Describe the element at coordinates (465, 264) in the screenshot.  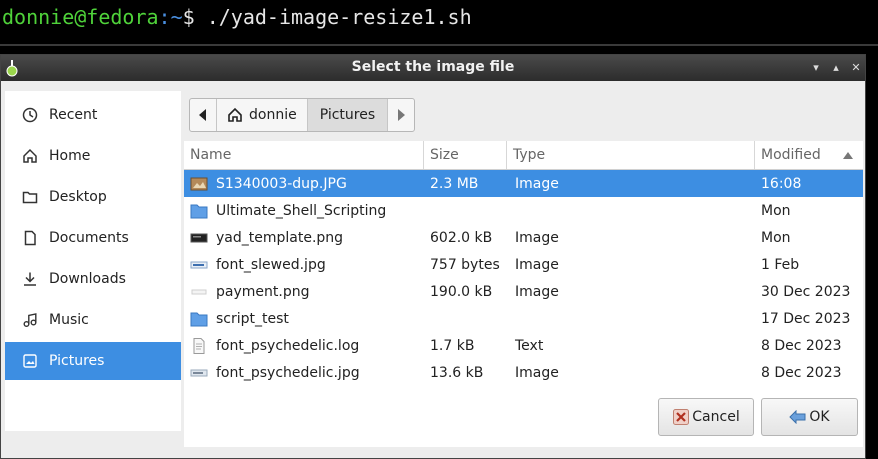
I see `file-size: 757 bytes` at that location.